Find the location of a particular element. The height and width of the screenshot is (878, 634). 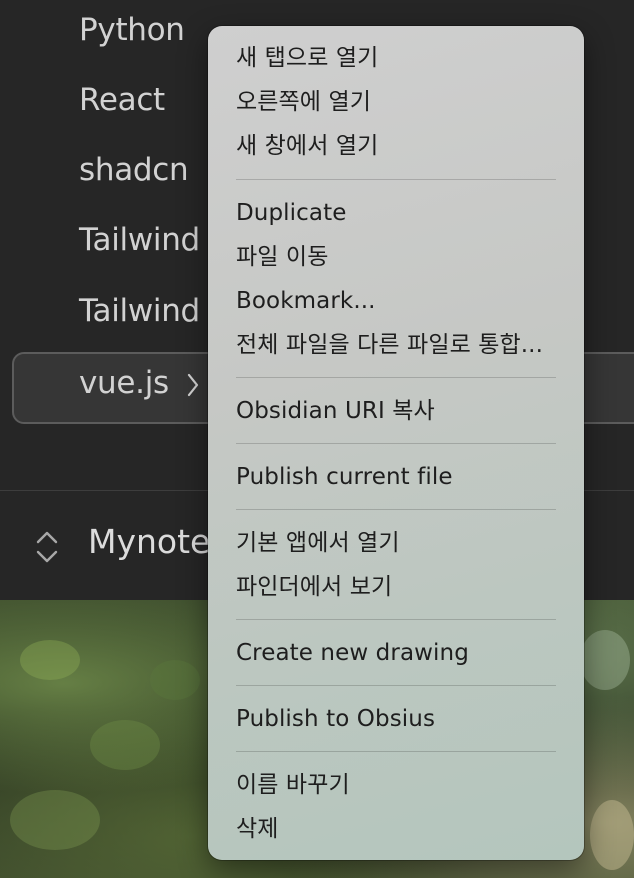

menu-move-file: 파일 이동 is located at coordinates (282, 257).